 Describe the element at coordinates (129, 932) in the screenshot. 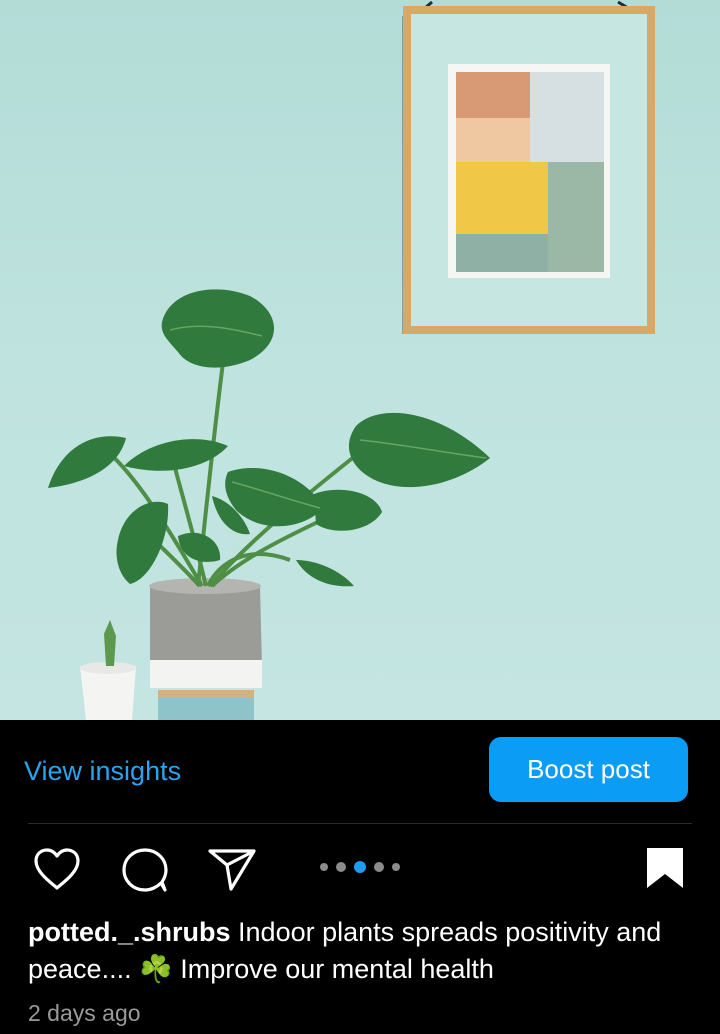

I see `caption-username: potted._.shrubs` at that location.